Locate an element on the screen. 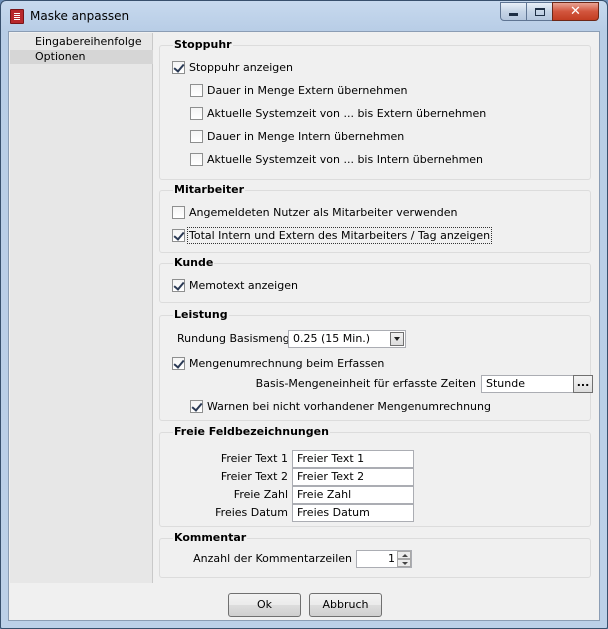  freie-zahl-input: Freie Zahl is located at coordinates (353, 495).